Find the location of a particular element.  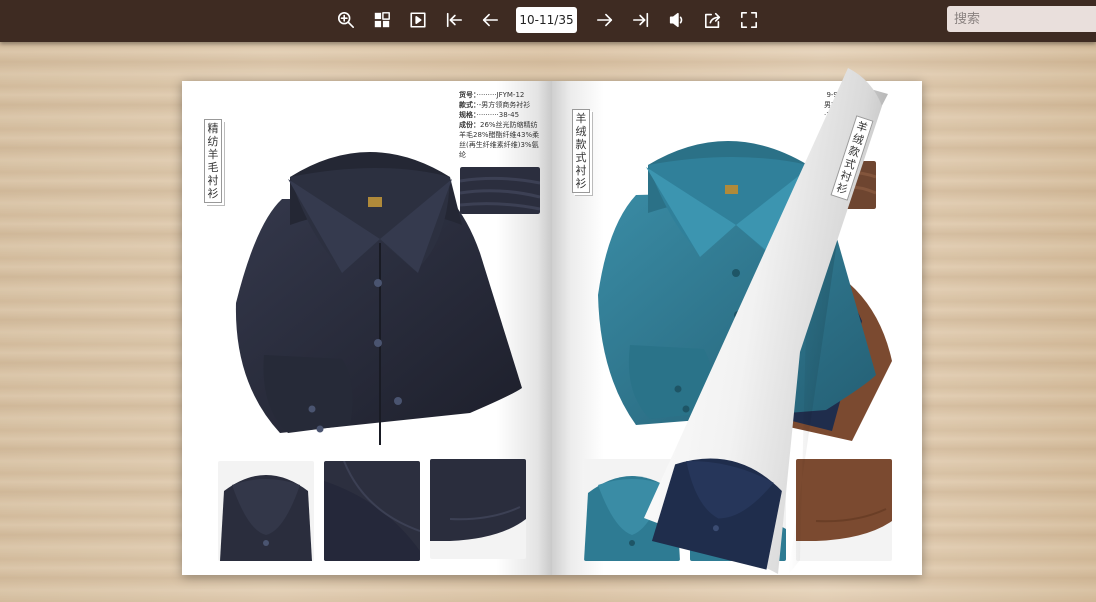

next-page-button is located at coordinates (605, 20).